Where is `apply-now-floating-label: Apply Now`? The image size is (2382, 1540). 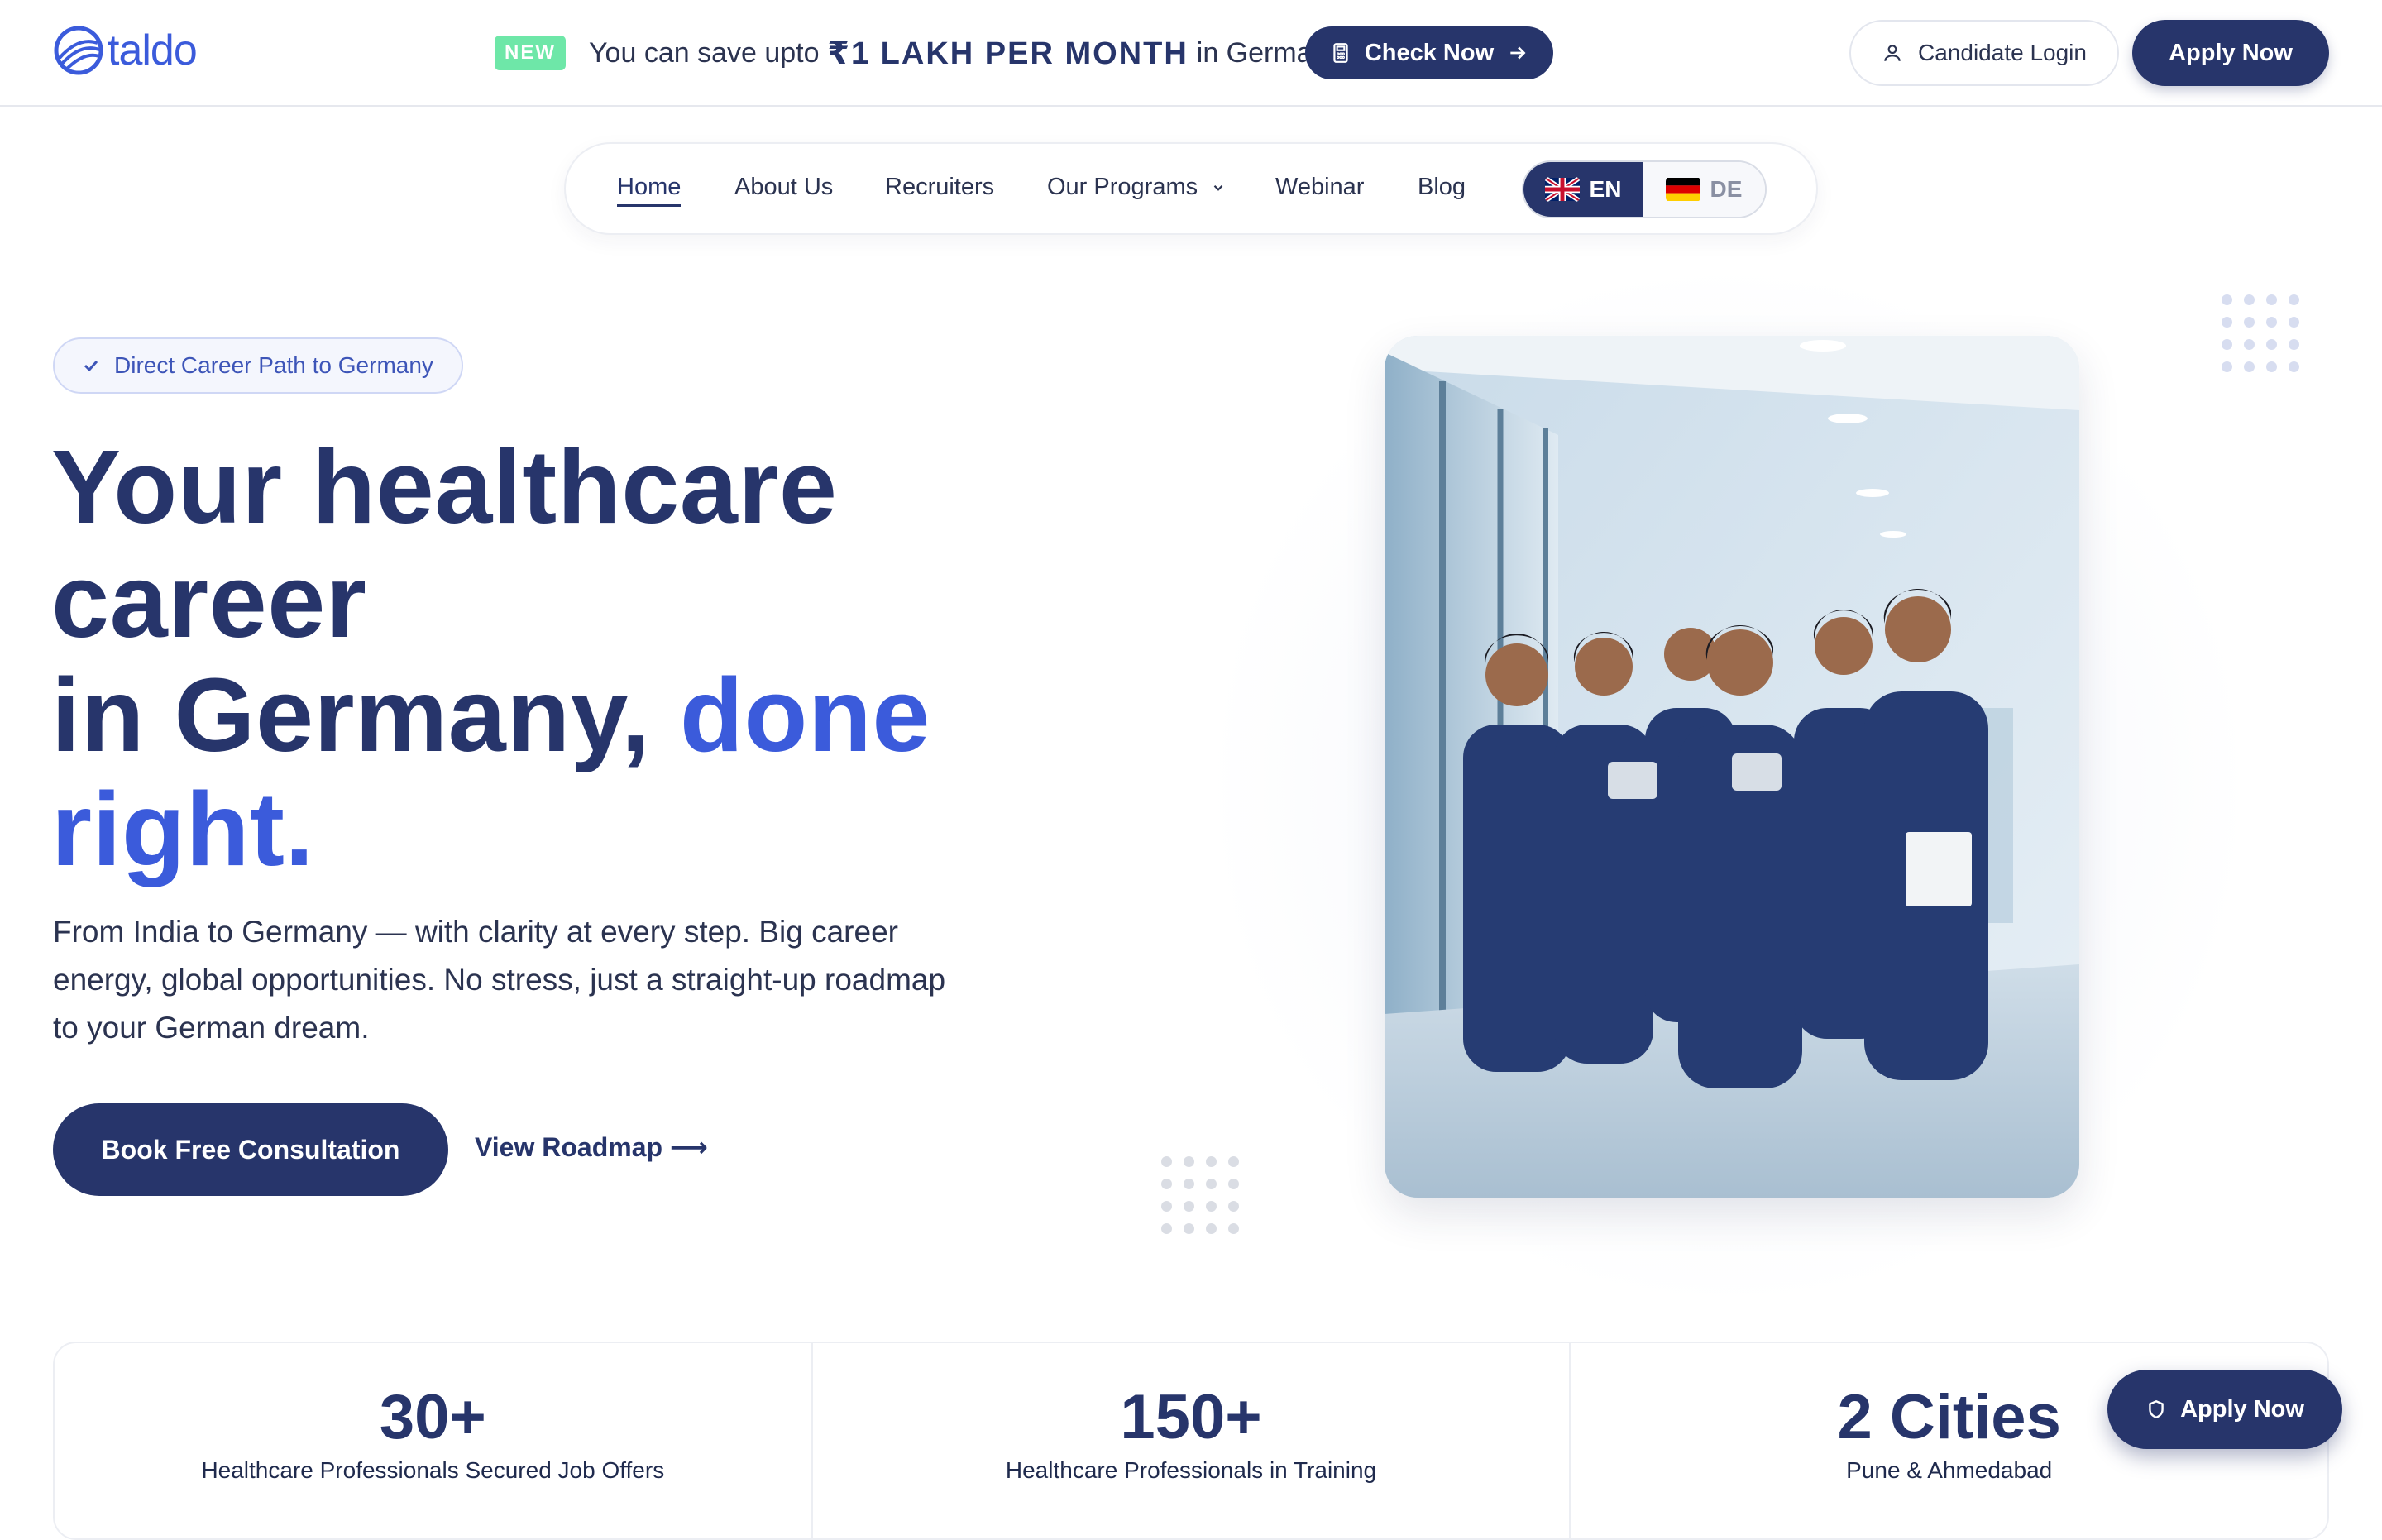 apply-now-floating-label: Apply Now is located at coordinates (2242, 1409).